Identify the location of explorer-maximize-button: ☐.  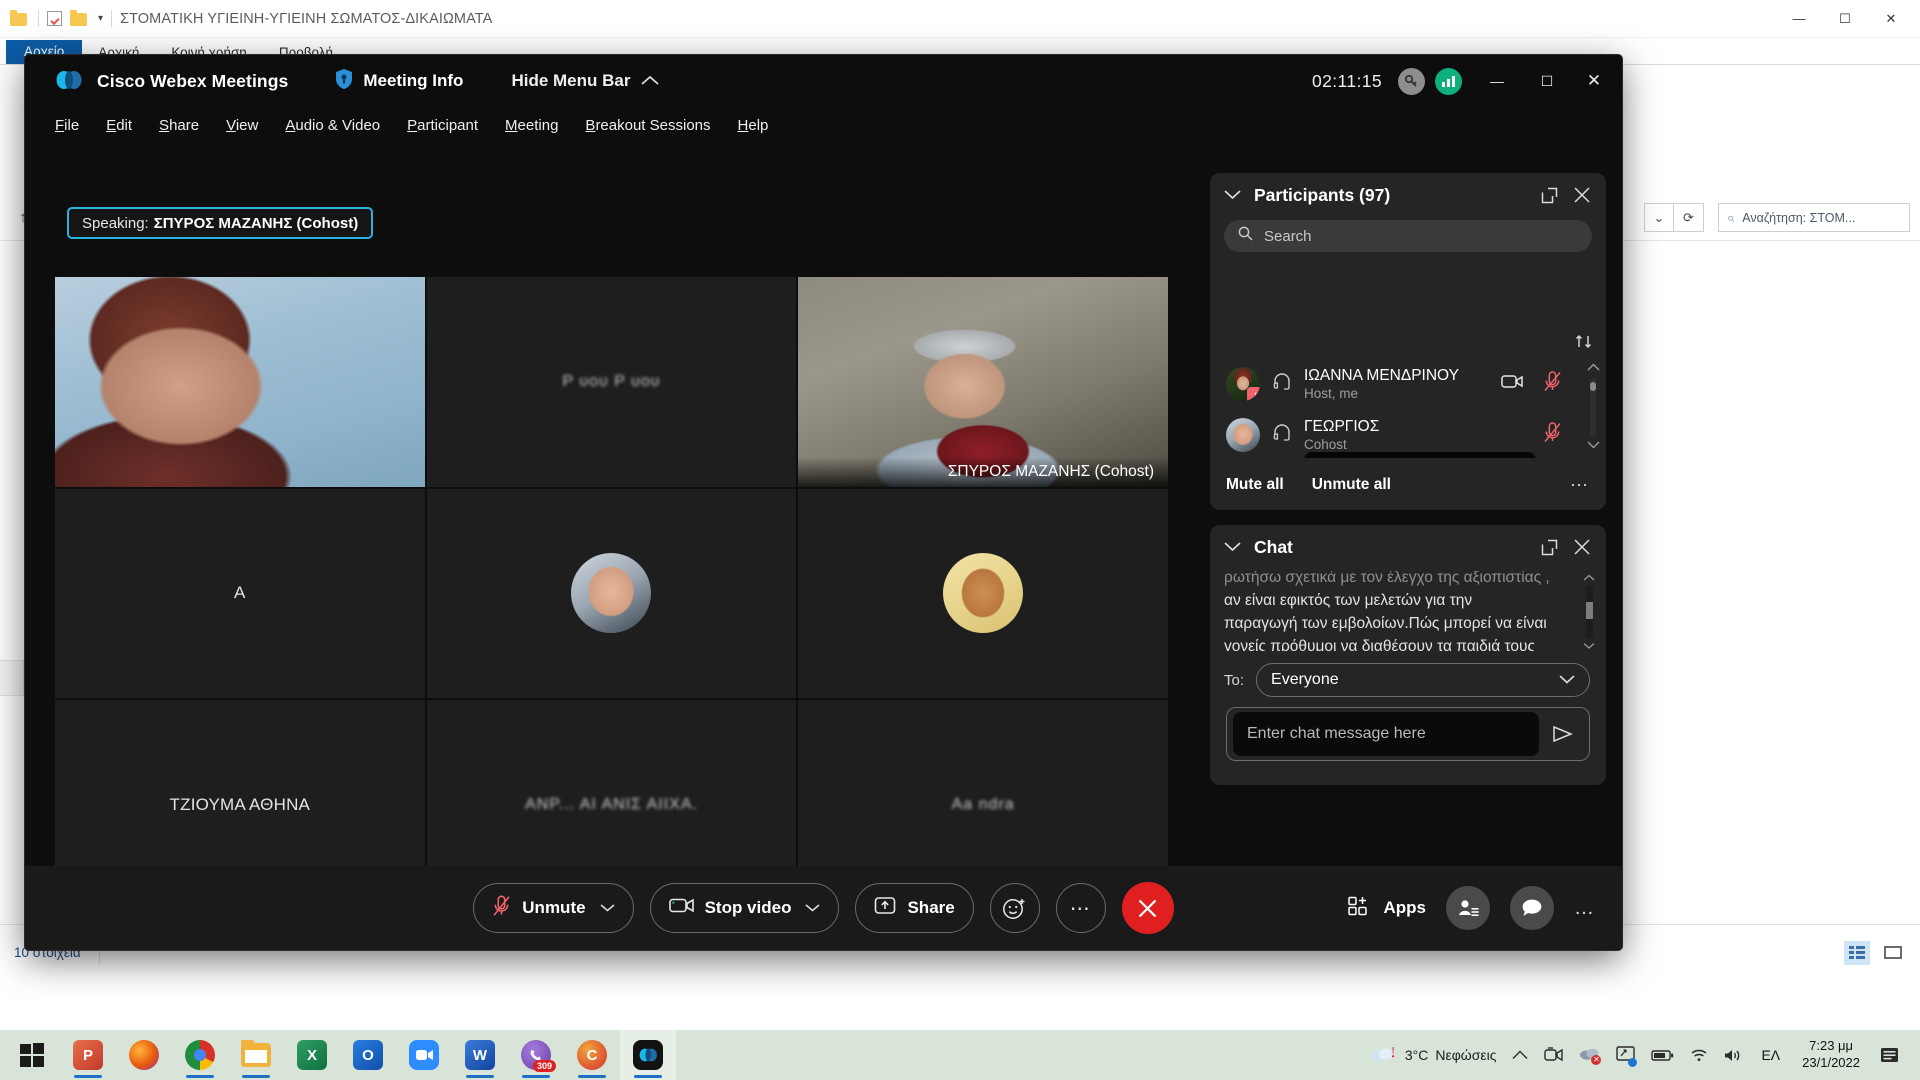
(1845, 19).